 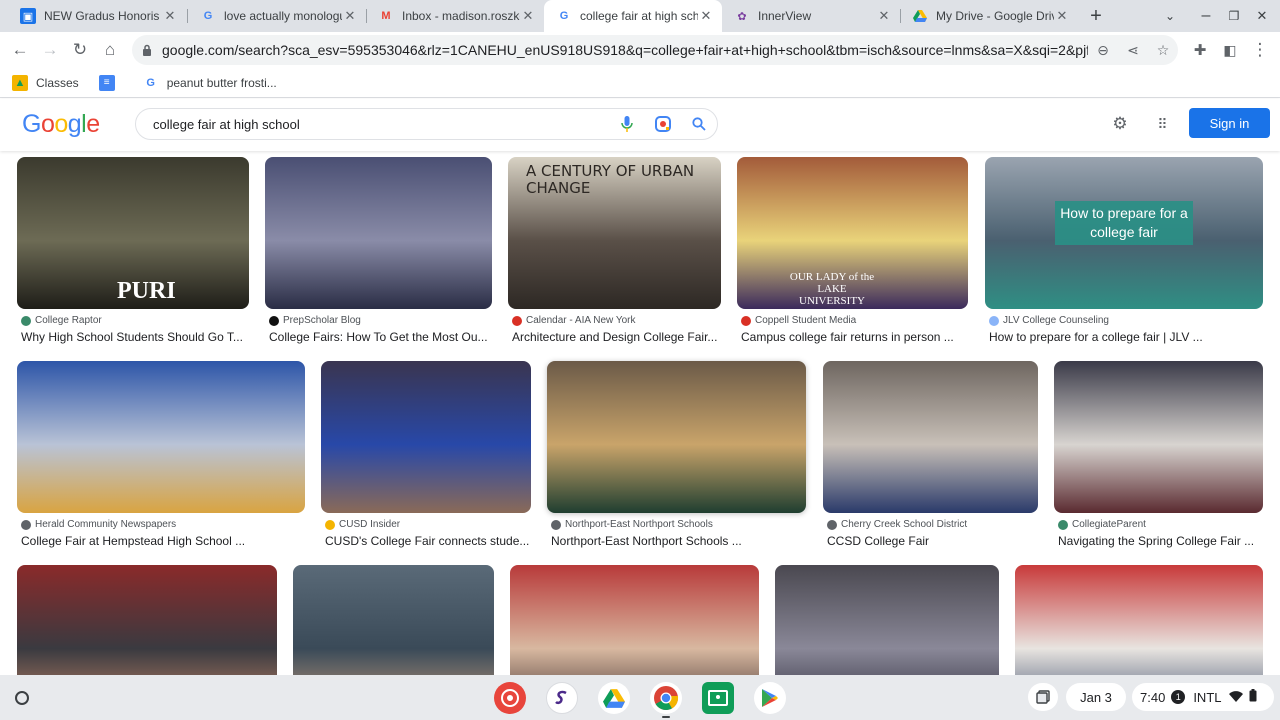 I want to click on result-source: PrepScholar Blog, so click(x=315, y=320).